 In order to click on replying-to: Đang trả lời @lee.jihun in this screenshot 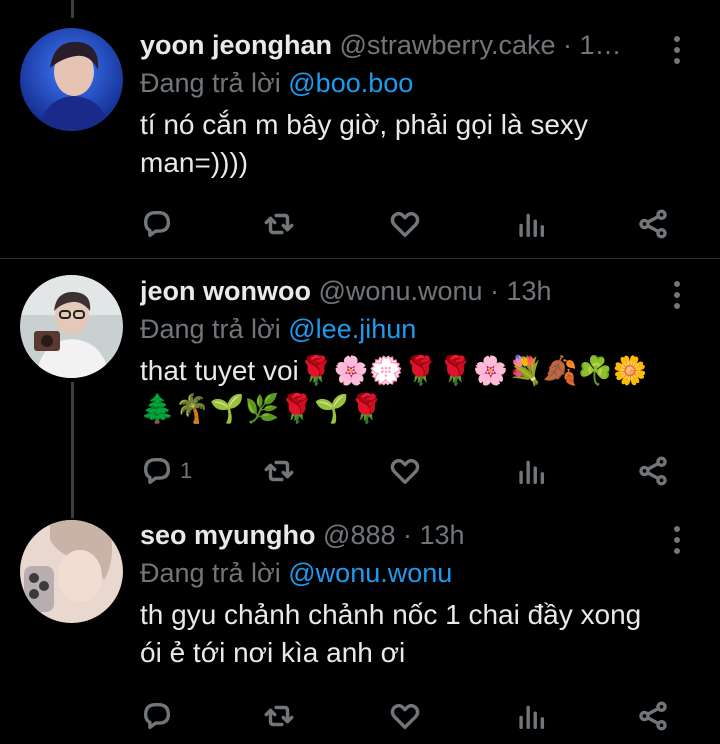, I will do `click(405, 329)`.